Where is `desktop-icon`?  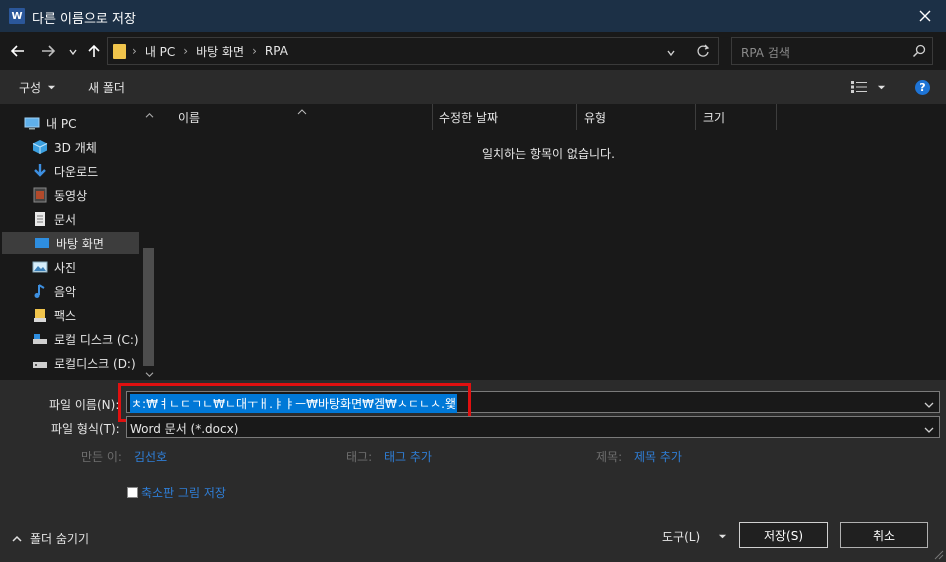
desktop-icon is located at coordinates (42, 243).